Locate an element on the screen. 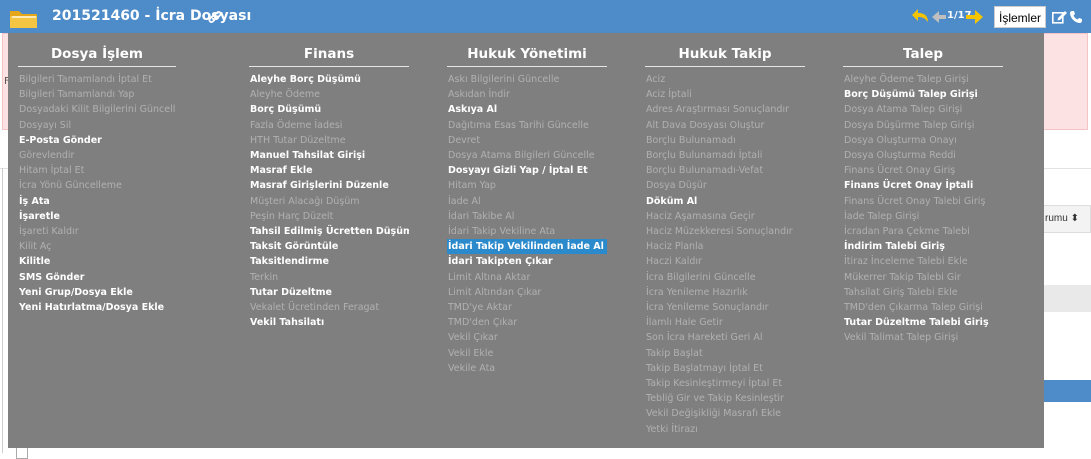  phone-icon is located at coordinates (1076, 18).